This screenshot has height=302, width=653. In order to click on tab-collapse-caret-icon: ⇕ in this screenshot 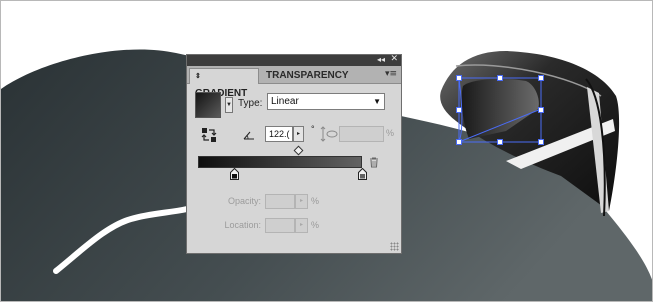, I will do `click(198, 76)`.